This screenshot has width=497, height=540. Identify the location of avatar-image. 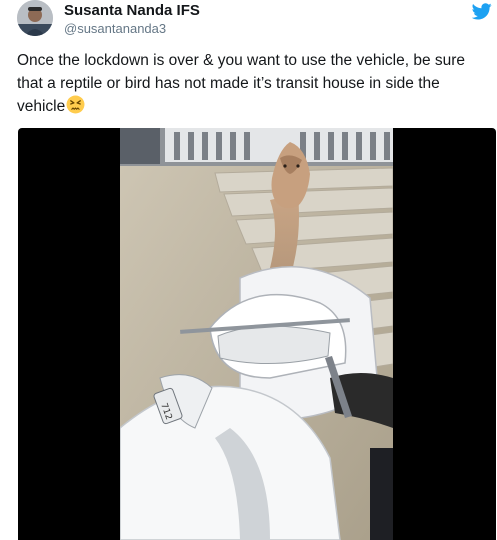
(35, 18).